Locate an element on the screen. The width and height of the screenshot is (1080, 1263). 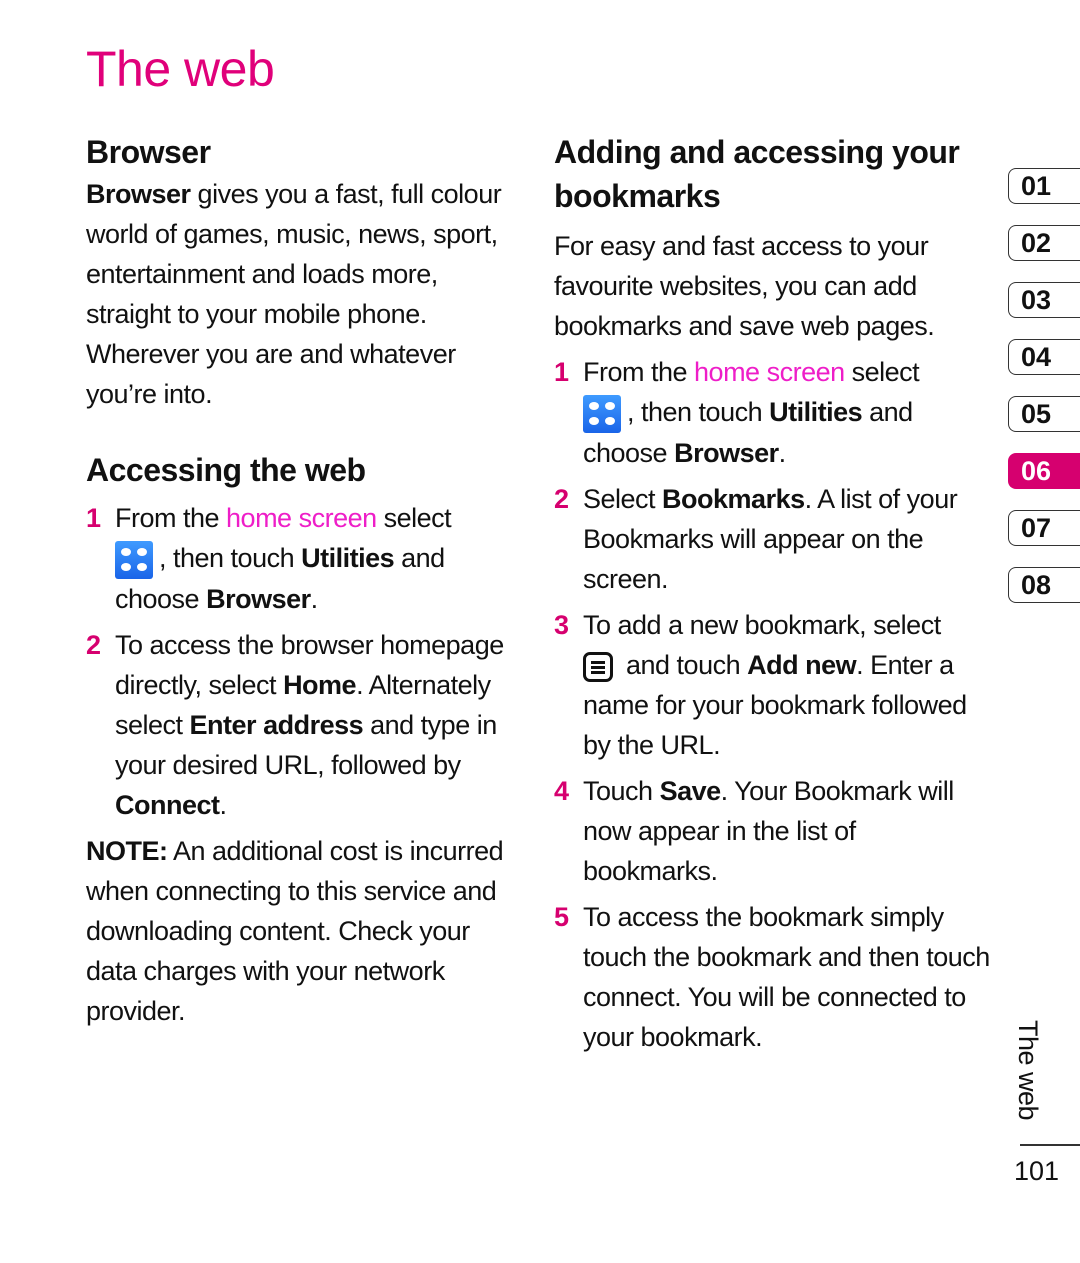
step-number: 3 is located at coordinates (561, 624).